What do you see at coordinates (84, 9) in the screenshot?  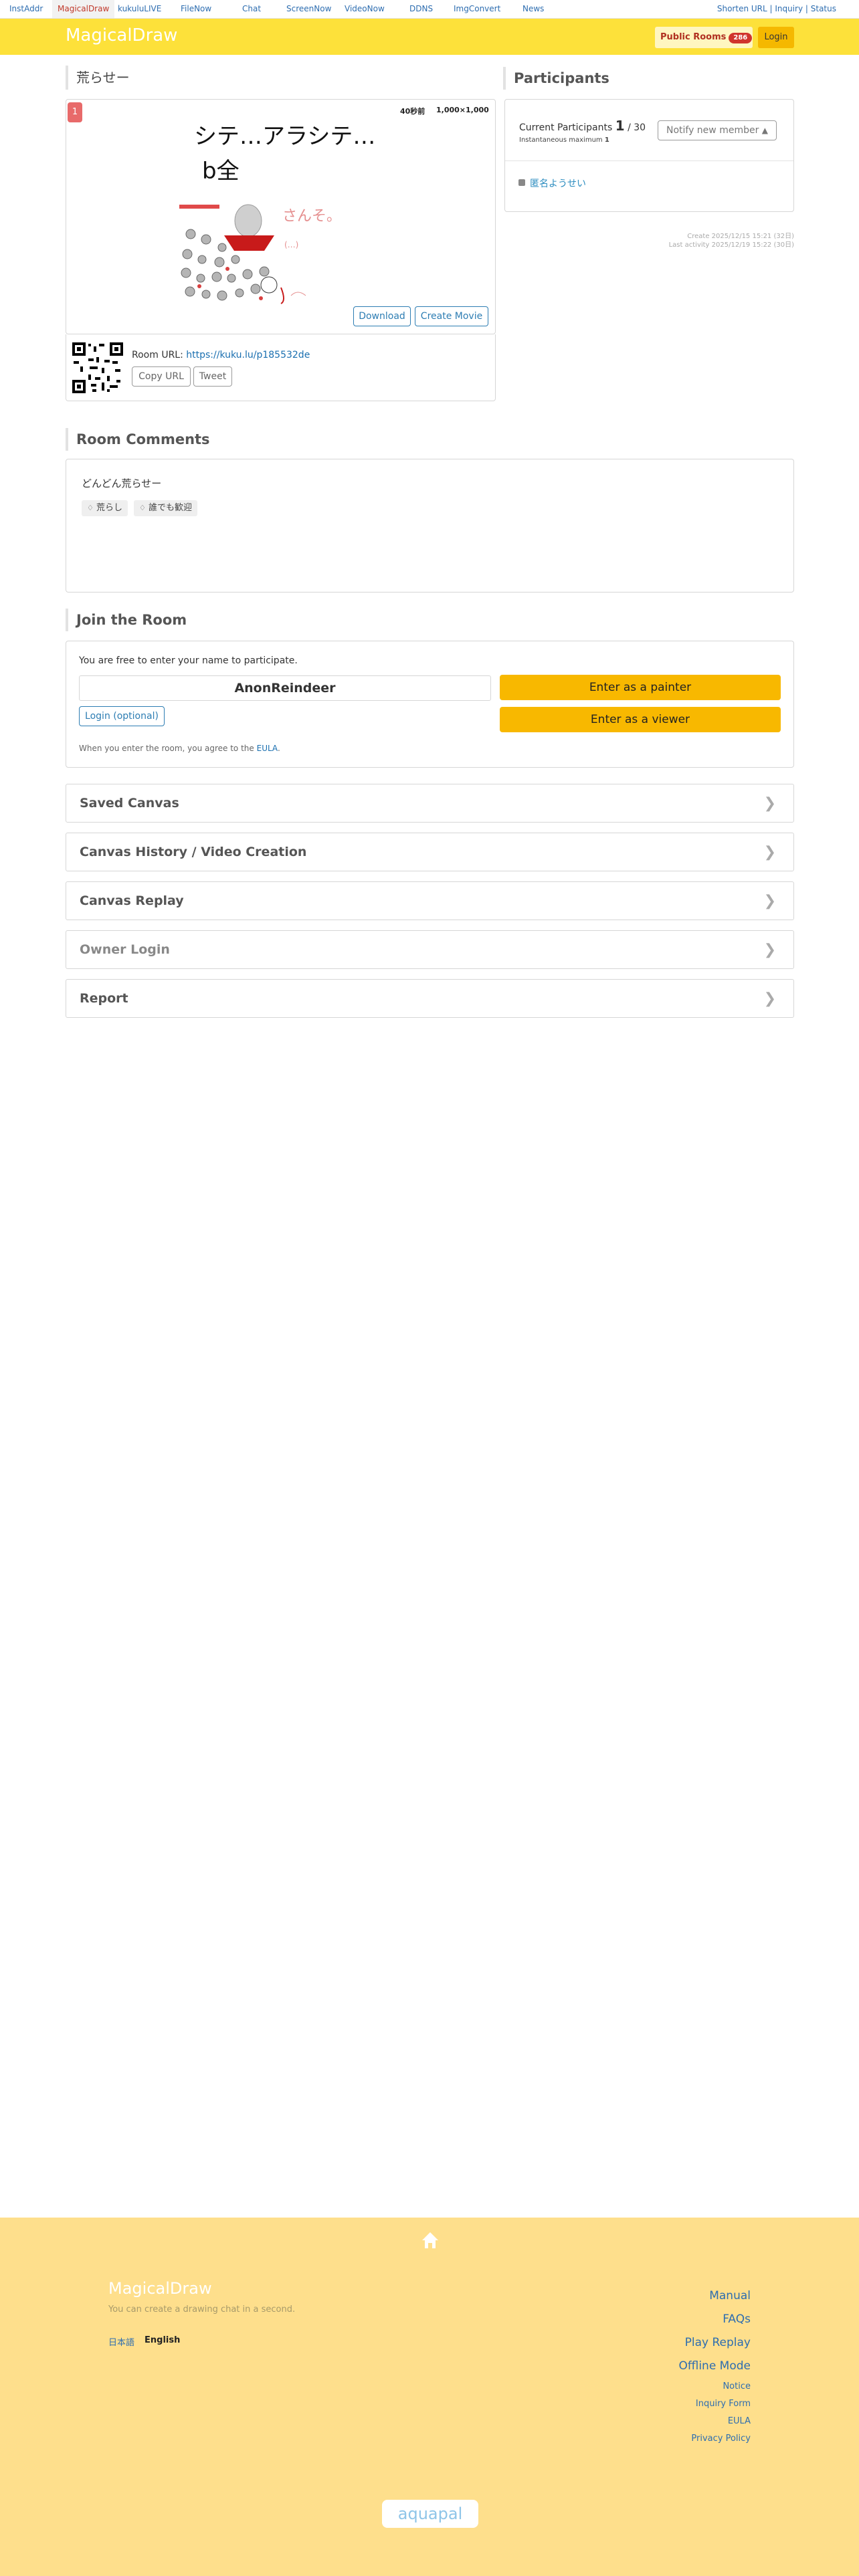 I see `service-link-magicaldraw: MagicalDraw` at bounding box center [84, 9].